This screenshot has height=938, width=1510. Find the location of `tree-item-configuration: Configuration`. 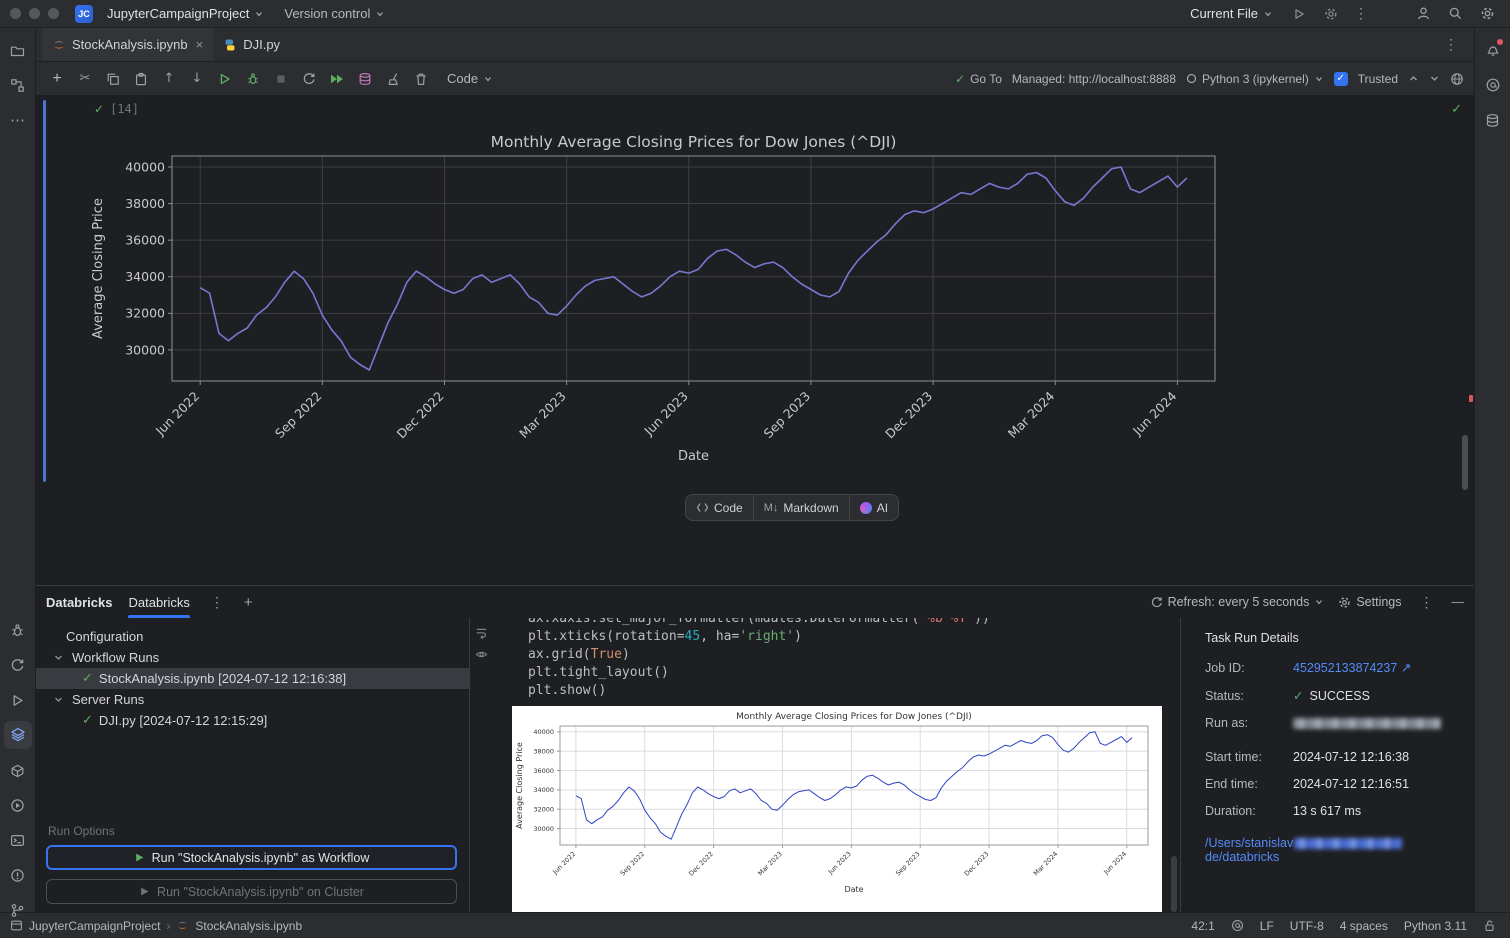

tree-item-configuration: Configuration is located at coordinates (252, 636).